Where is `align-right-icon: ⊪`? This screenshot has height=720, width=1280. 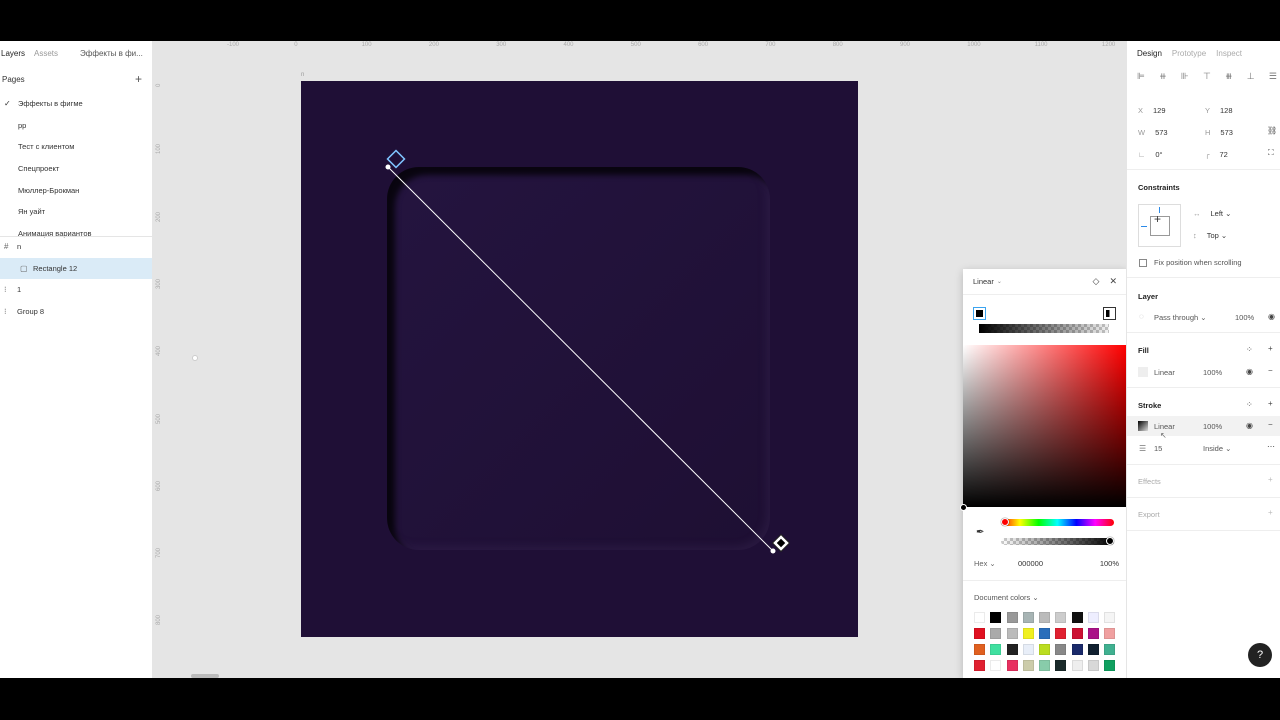 align-right-icon: ⊪ is located at coordinates (1185, 76).